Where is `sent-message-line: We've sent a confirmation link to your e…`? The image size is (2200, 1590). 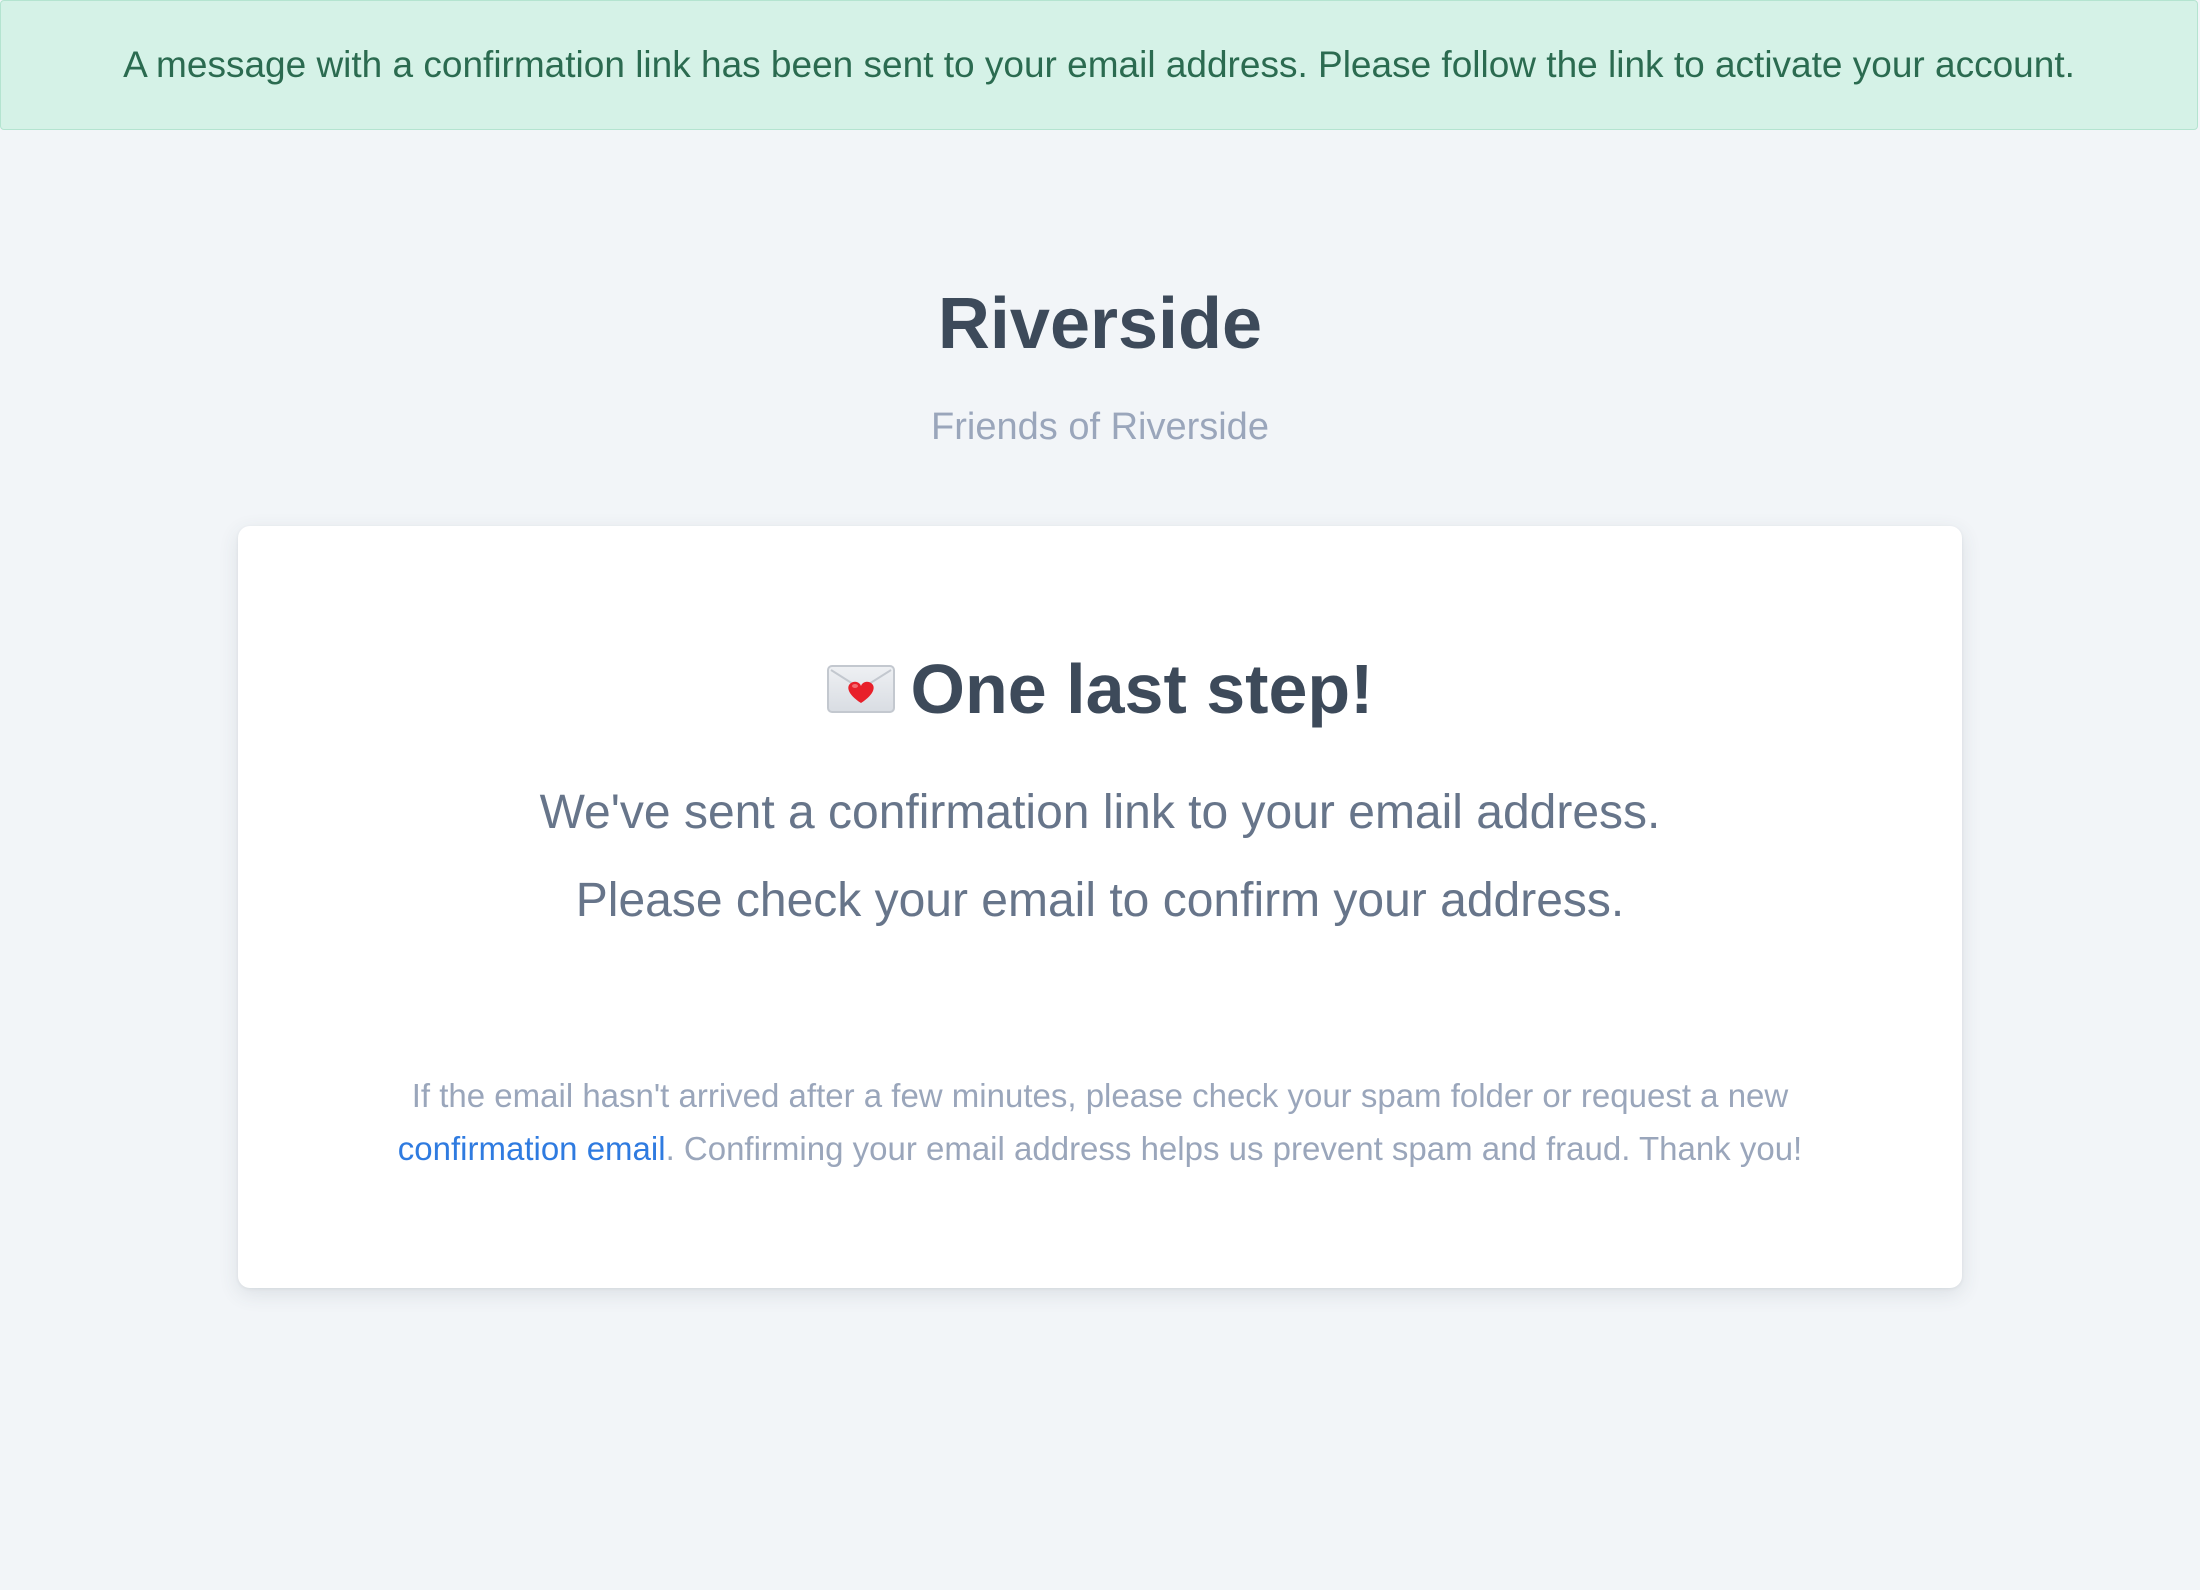
sent-message-line: We've sent a confirmation link to your e… is located at coordinates (1100, 812).